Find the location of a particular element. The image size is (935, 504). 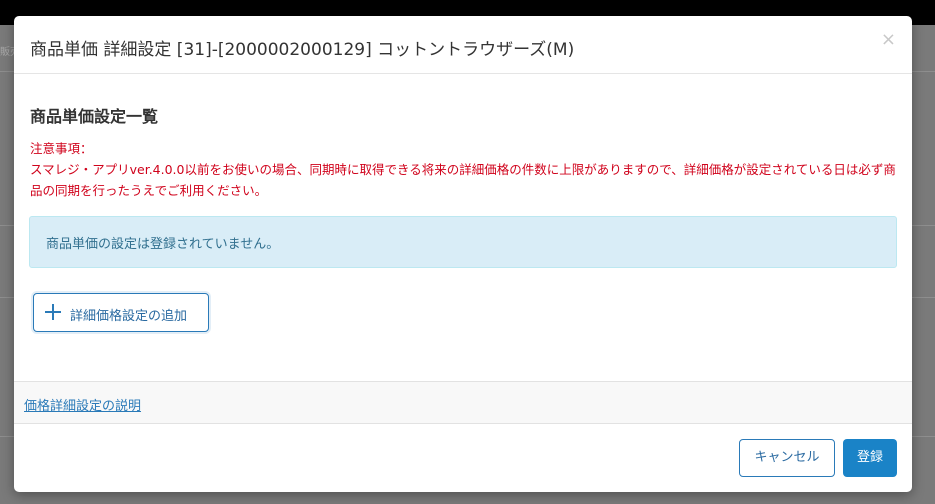

alert-message: 商品単価の設定は登録されていません。 is located at coordinates (163, 244).